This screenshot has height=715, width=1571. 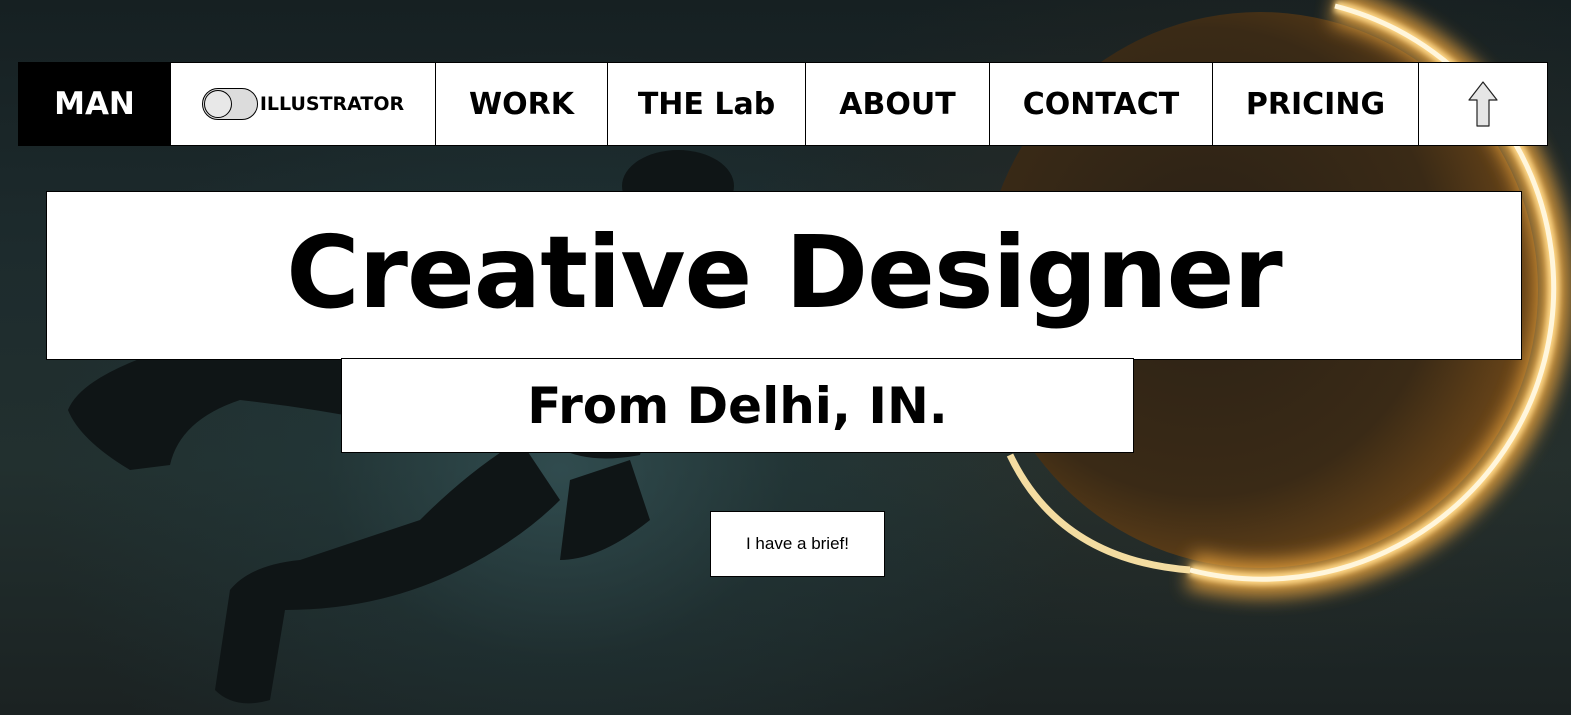 What do you see at coordinates (784, 272) in the screenshot?
I see `hero-title: Creative Designer` at bounding box center [784, 272].